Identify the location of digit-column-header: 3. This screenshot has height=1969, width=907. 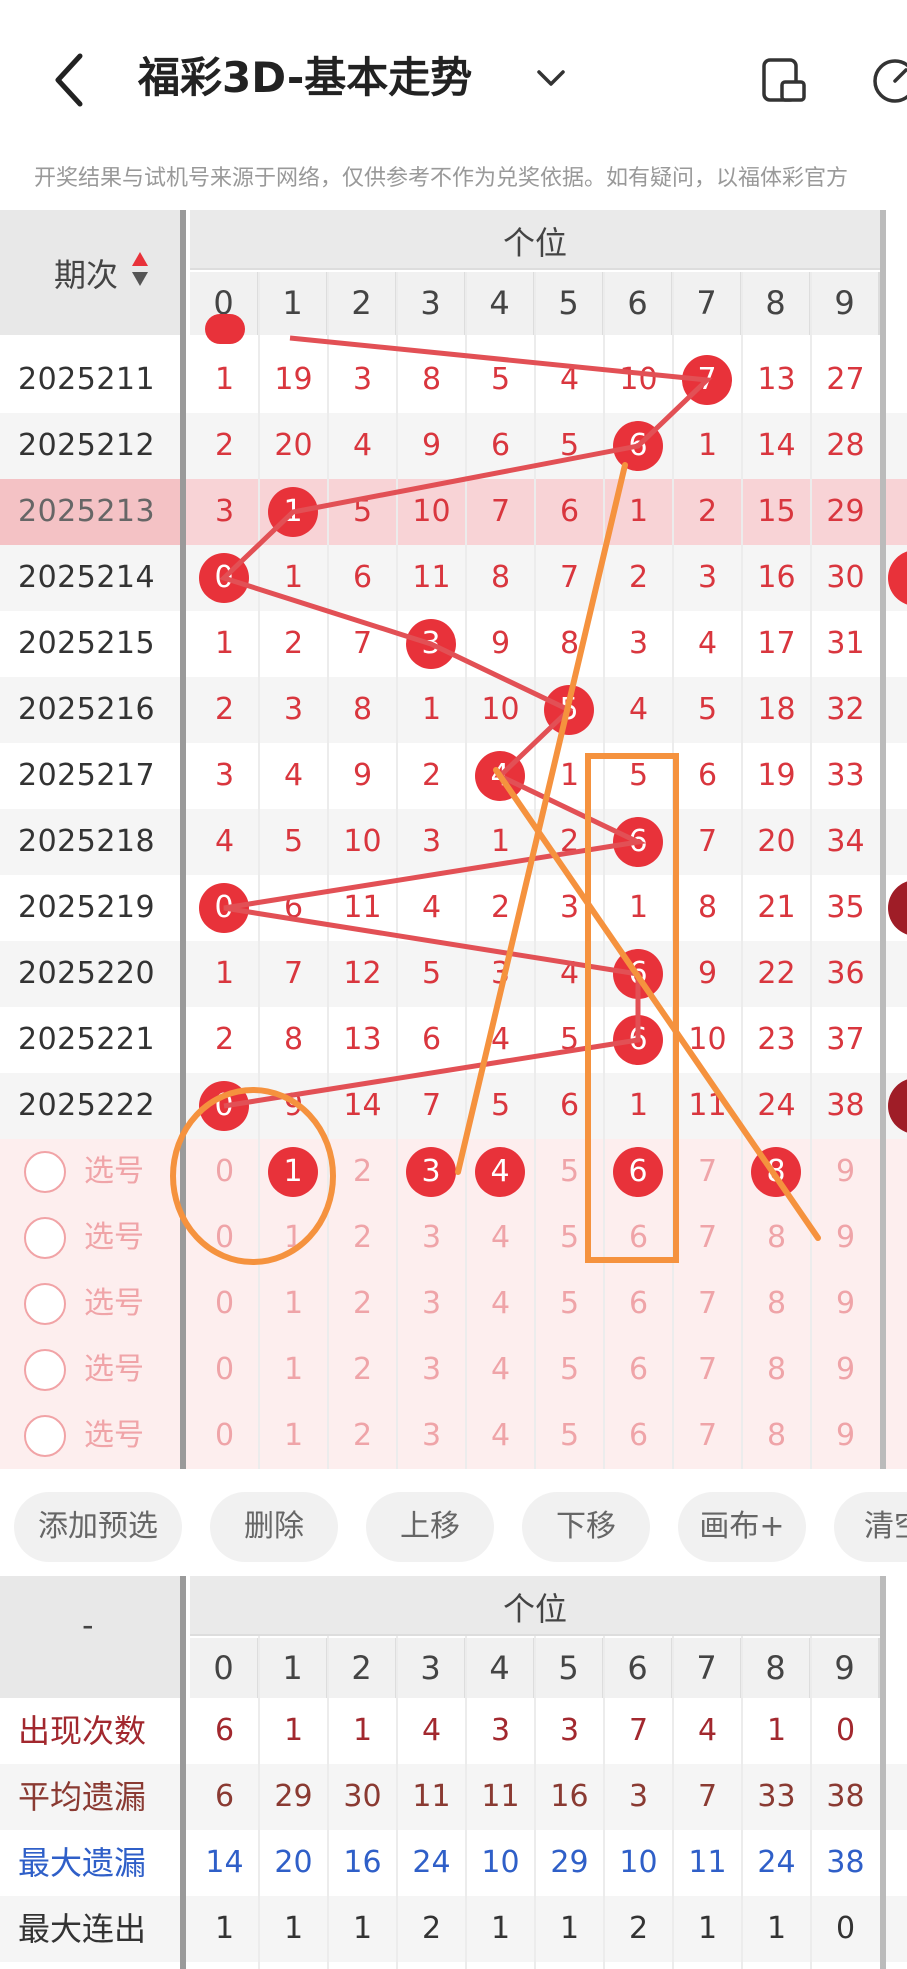
(431, 303).